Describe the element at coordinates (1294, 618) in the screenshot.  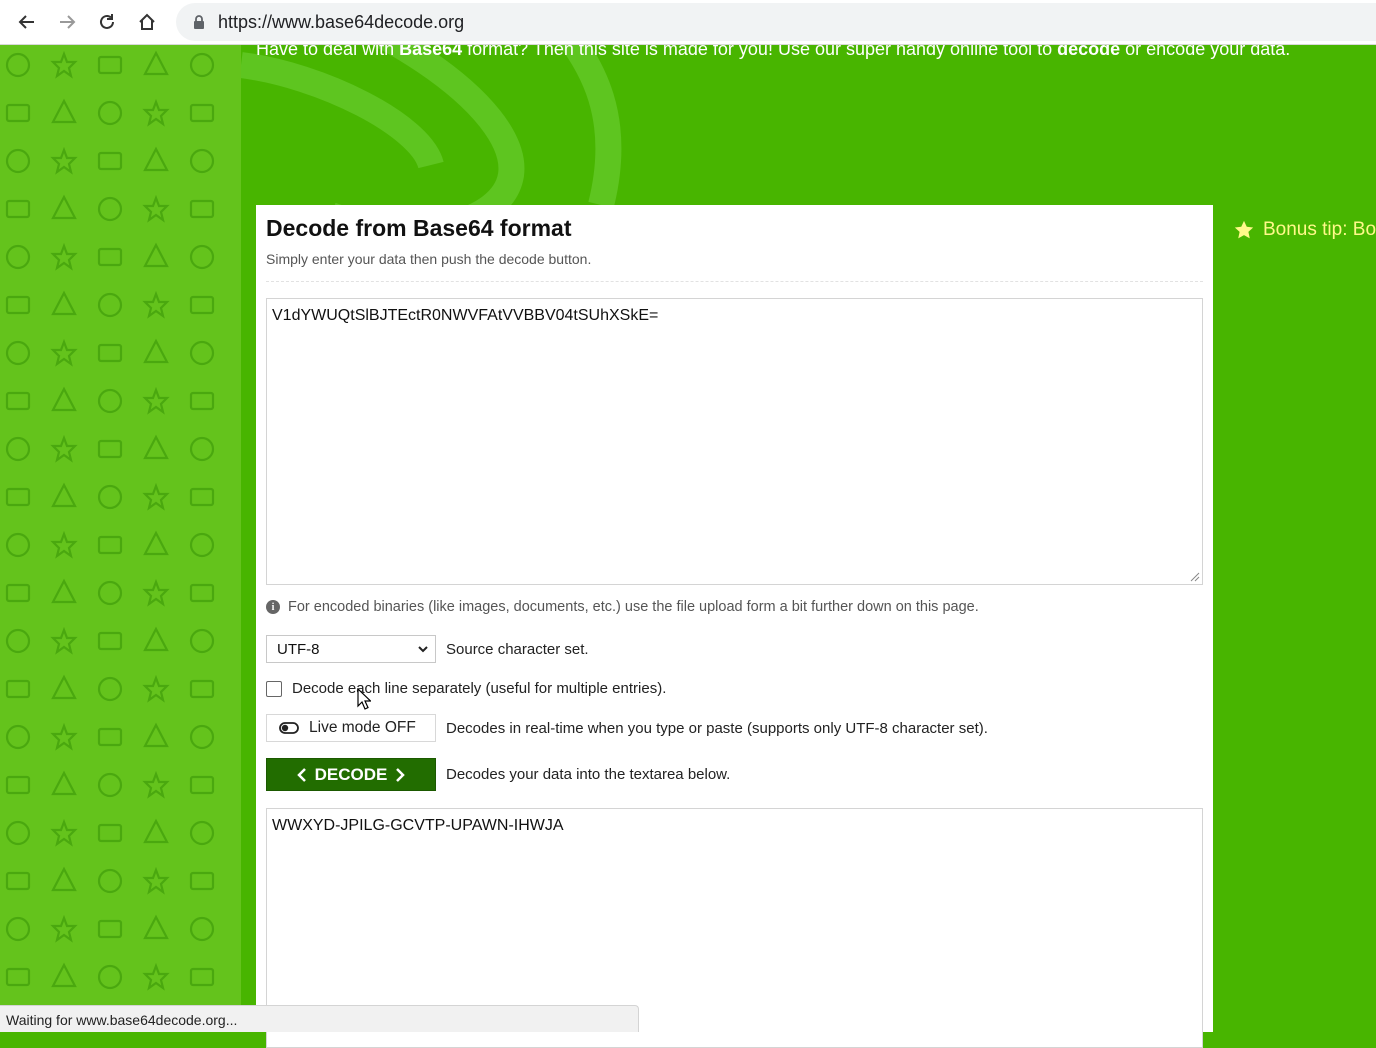
I see `right-column: Bonus tip: Boo` at that location.